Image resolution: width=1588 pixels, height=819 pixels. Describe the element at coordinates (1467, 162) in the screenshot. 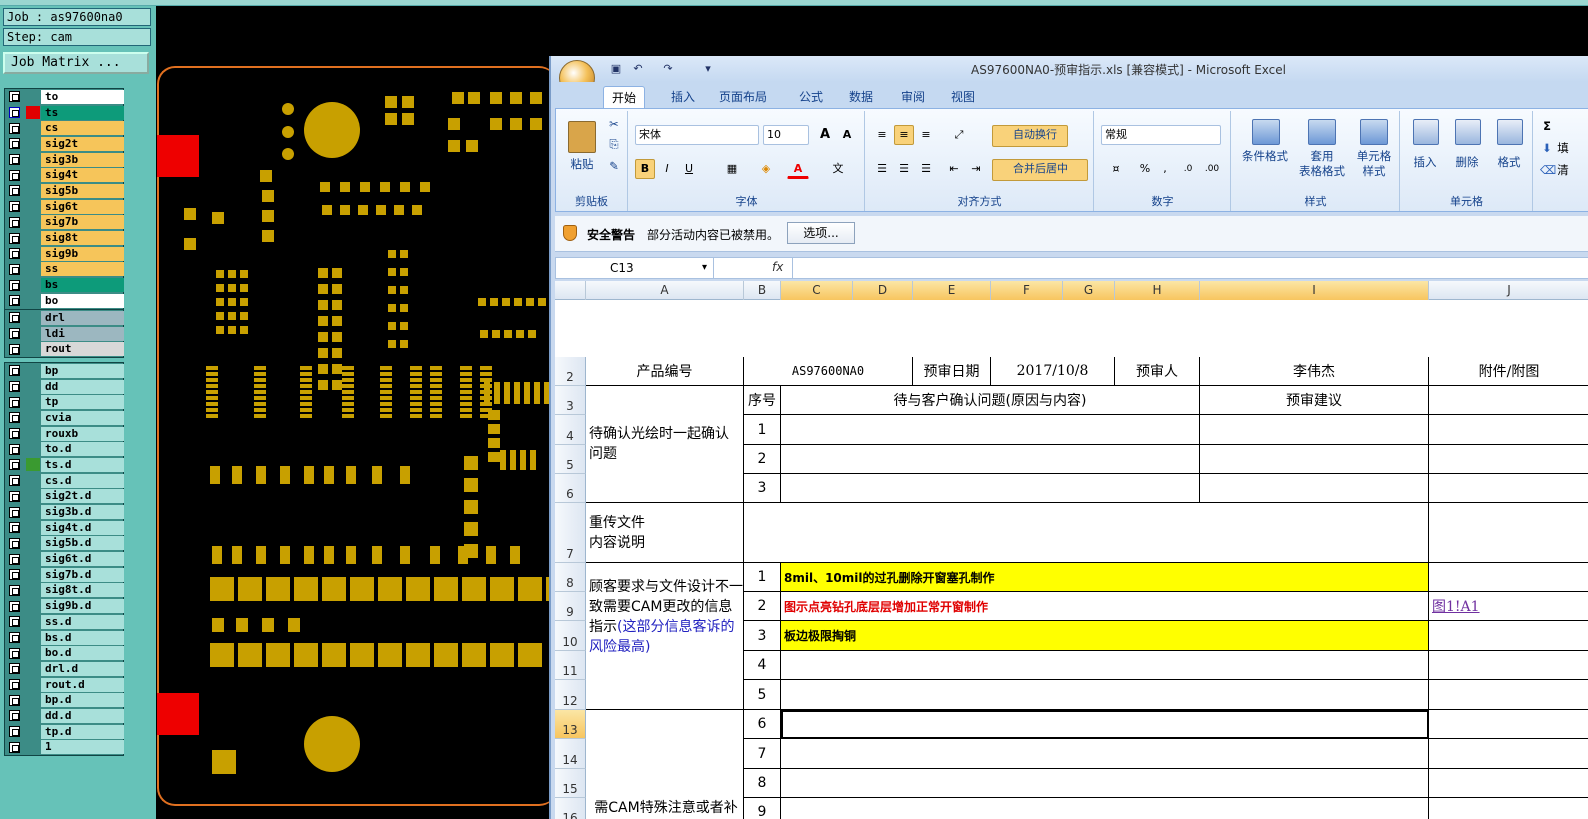

I see `delete-cells-button: 删除` at that location.